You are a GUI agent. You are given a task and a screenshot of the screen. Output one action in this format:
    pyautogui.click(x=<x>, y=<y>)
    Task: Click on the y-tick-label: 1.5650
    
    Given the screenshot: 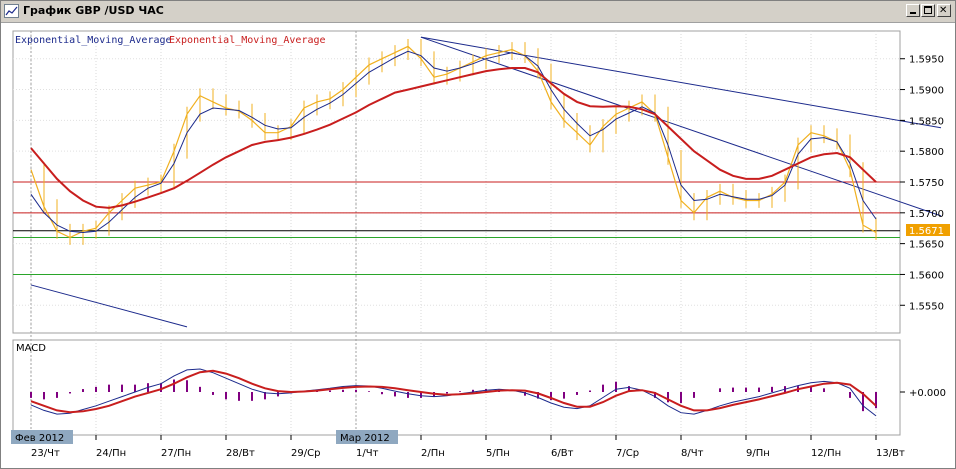 What is the action you would take?
    pyautogui.click(x=926, y=245)
    